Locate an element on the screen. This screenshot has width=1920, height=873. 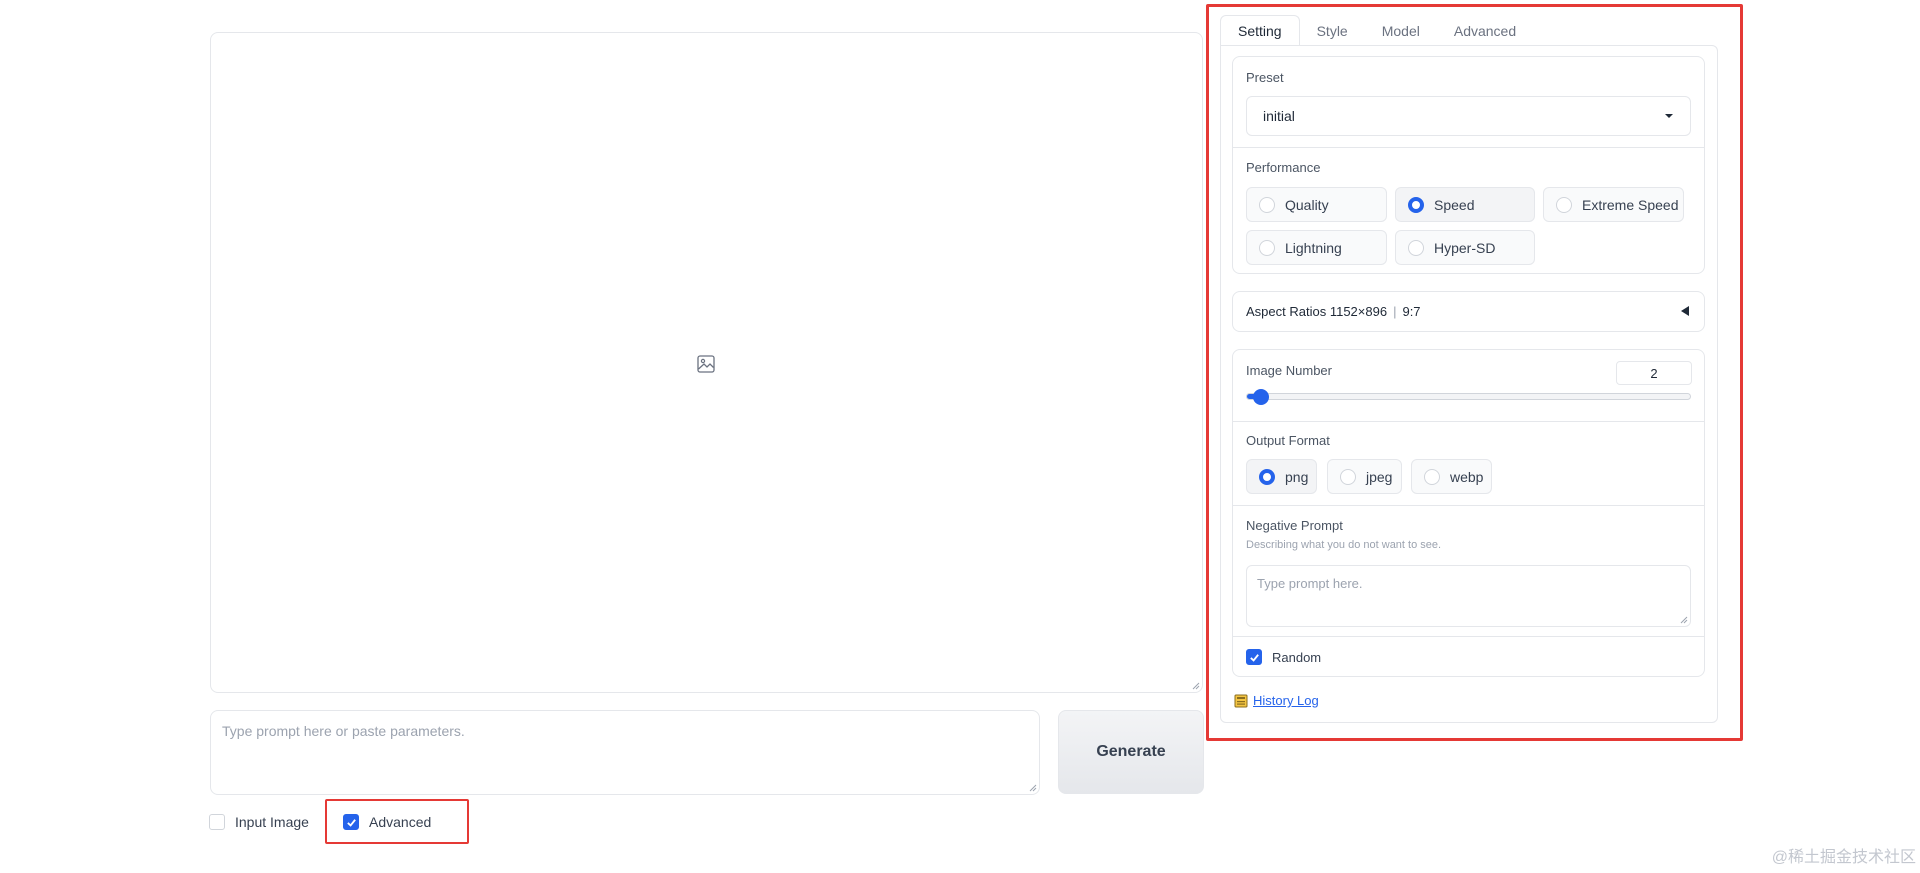
performance-option-extreme-speed: Extreme Speed is located at coordinates (1613, 204).